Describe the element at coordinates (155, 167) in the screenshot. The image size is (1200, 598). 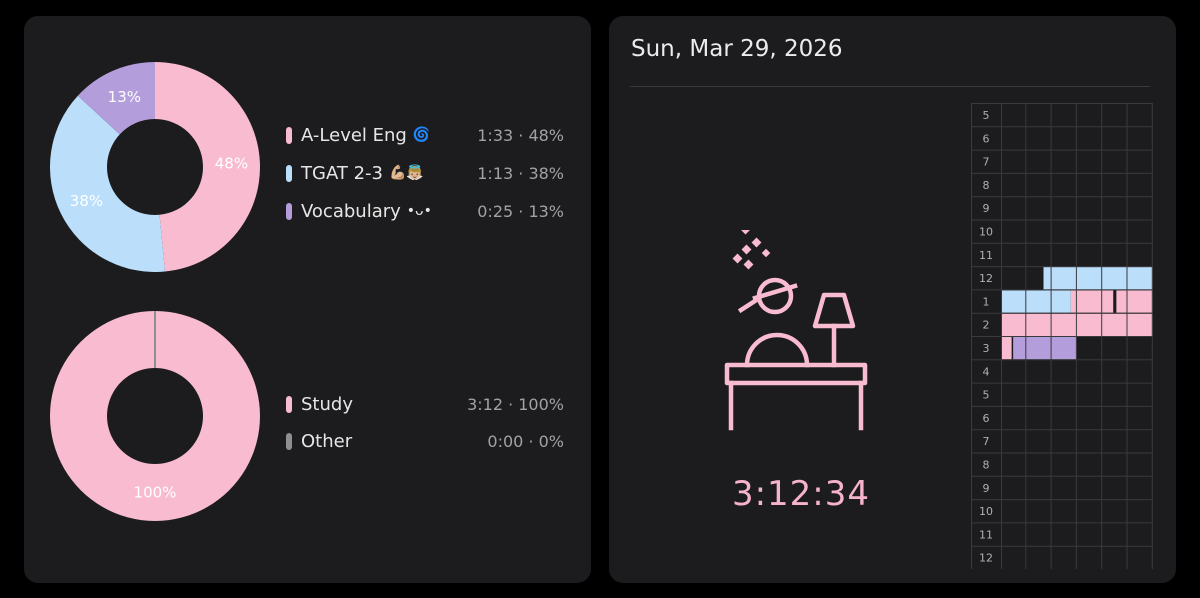
I see `subject-donut-chart: 48% 38% 13%` at that location.